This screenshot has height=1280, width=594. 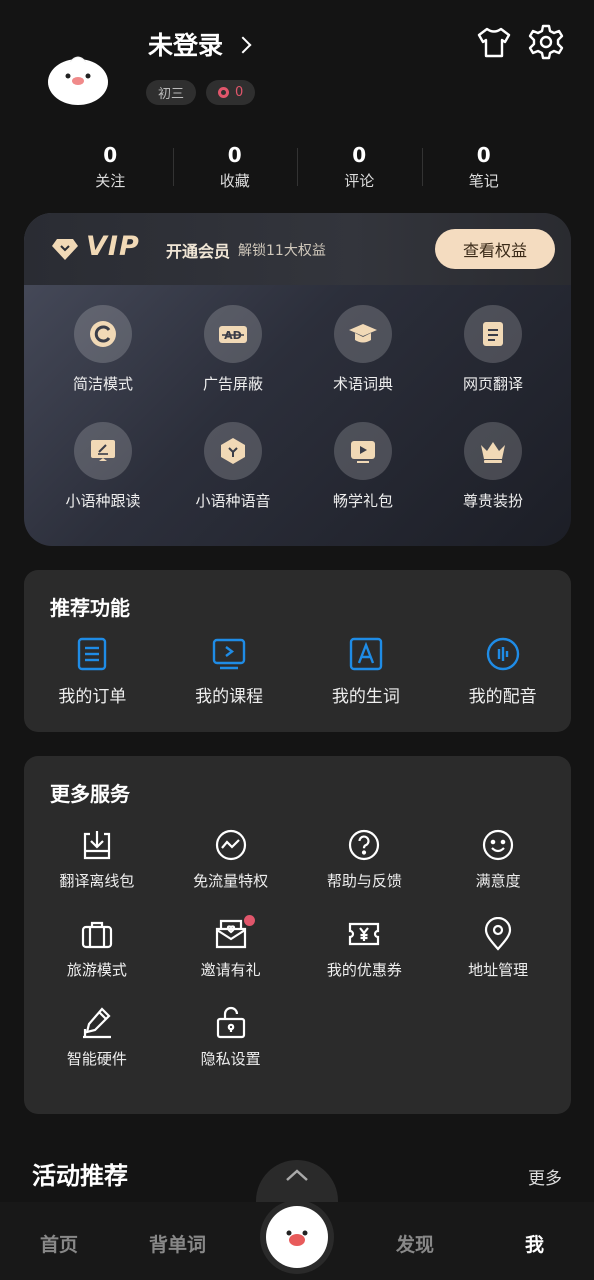 What do you see at coordinates (230, 845) in the screenshot?
I see `data-free-icon` at bounding box center [230, 845].